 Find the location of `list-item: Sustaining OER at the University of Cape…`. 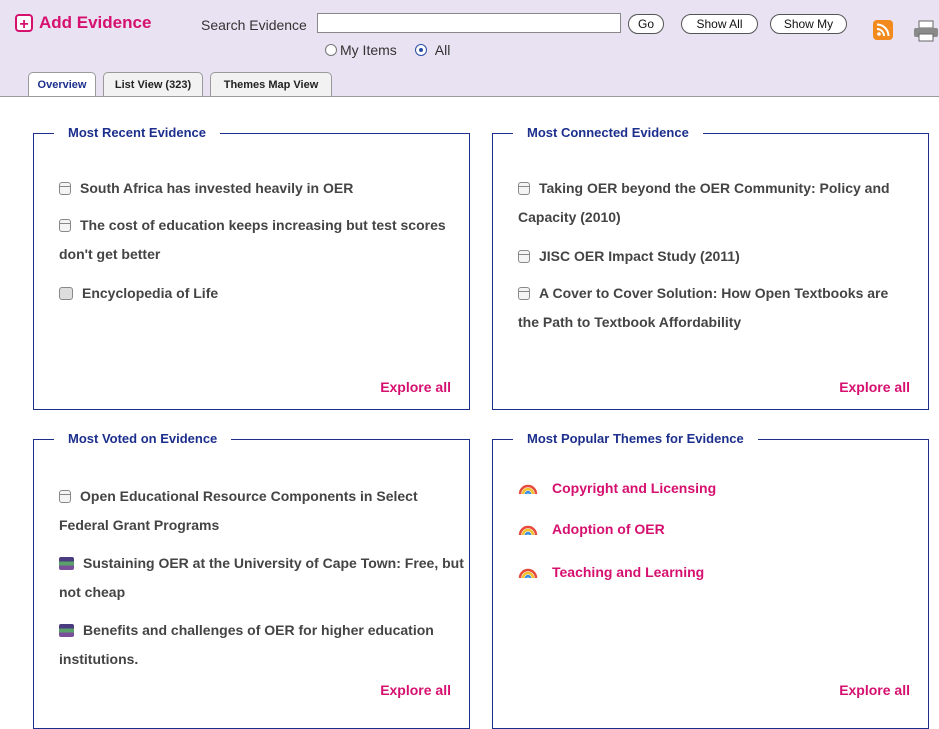

list-item: Sustaining OER at the University of Cape… is located at coordinates (261, 578).